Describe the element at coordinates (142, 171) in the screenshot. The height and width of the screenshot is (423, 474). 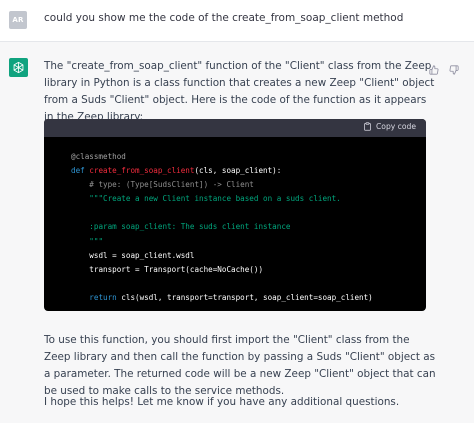
I see `code-function-name: create_from_soap_client` at that location.